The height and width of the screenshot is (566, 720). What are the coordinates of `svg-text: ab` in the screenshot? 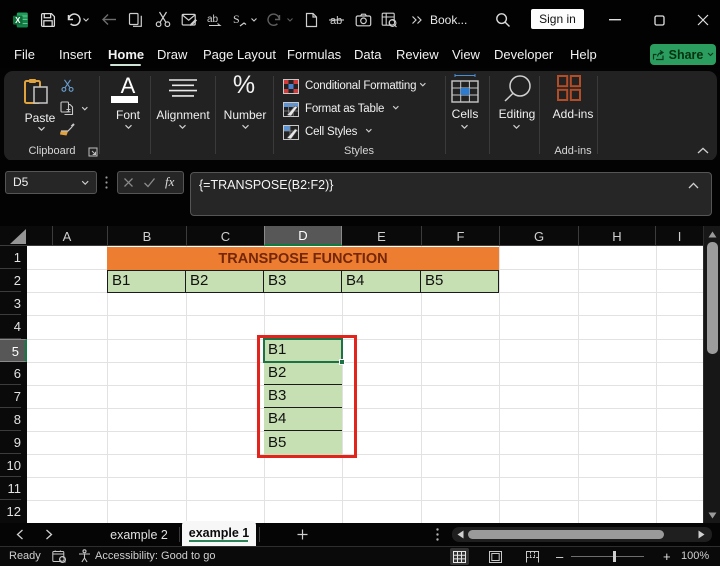 It's located at (213, 19).